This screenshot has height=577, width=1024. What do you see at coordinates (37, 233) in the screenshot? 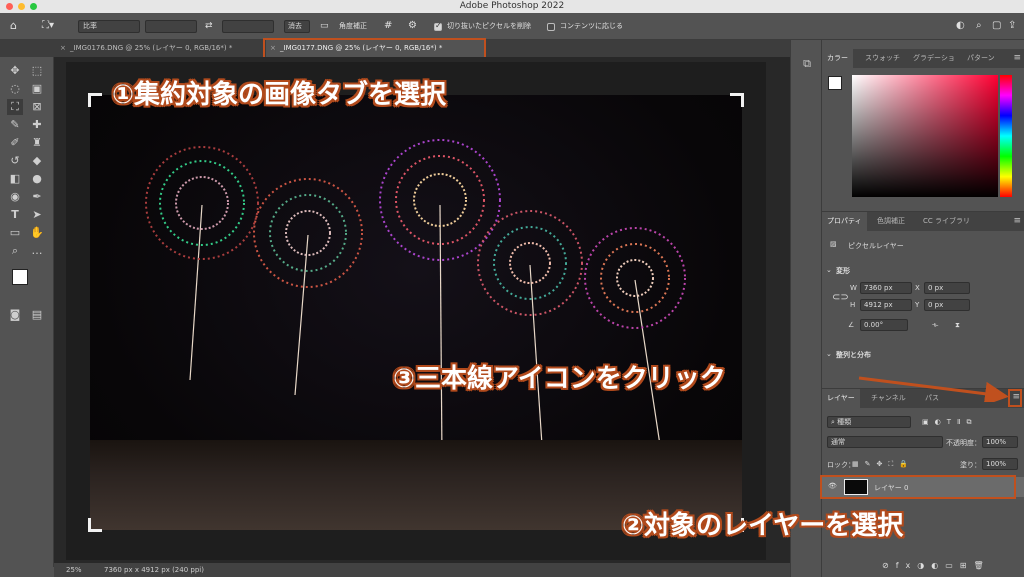
I see `hand-tool-icon: ✋` at bounding box center [37, 233].